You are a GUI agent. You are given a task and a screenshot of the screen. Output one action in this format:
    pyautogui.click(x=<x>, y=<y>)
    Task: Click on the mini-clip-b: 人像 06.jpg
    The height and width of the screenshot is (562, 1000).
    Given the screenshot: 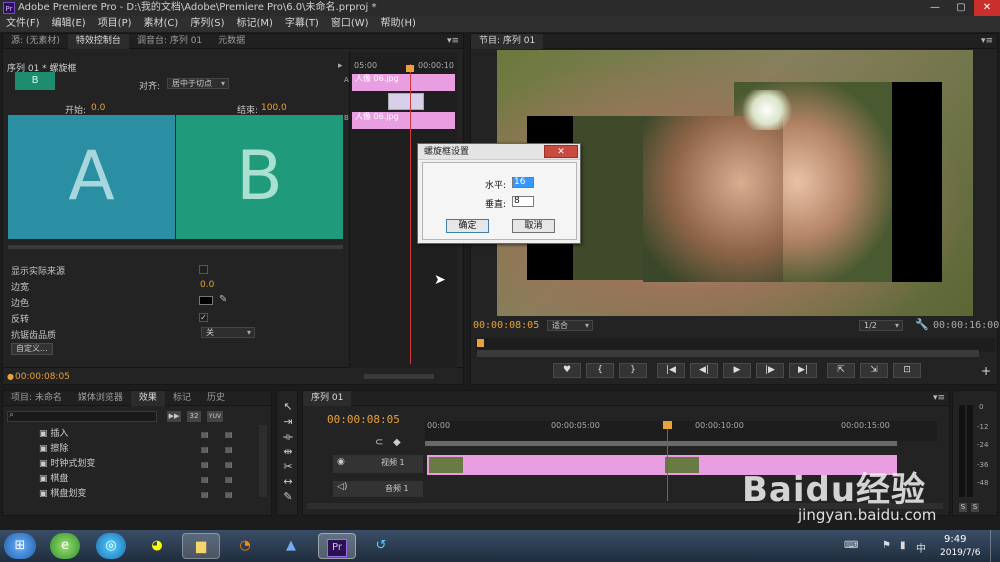 What is the action you would take?
    pyautogui.click(x=403, y=120)
    